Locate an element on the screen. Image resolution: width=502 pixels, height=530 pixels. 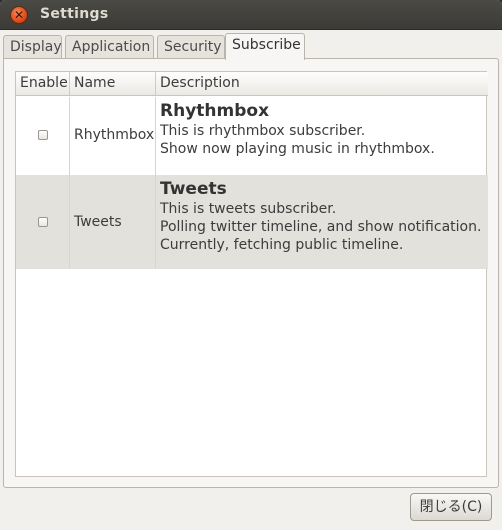
subscriber-name: Tweets is located at coordinates (98, 222).